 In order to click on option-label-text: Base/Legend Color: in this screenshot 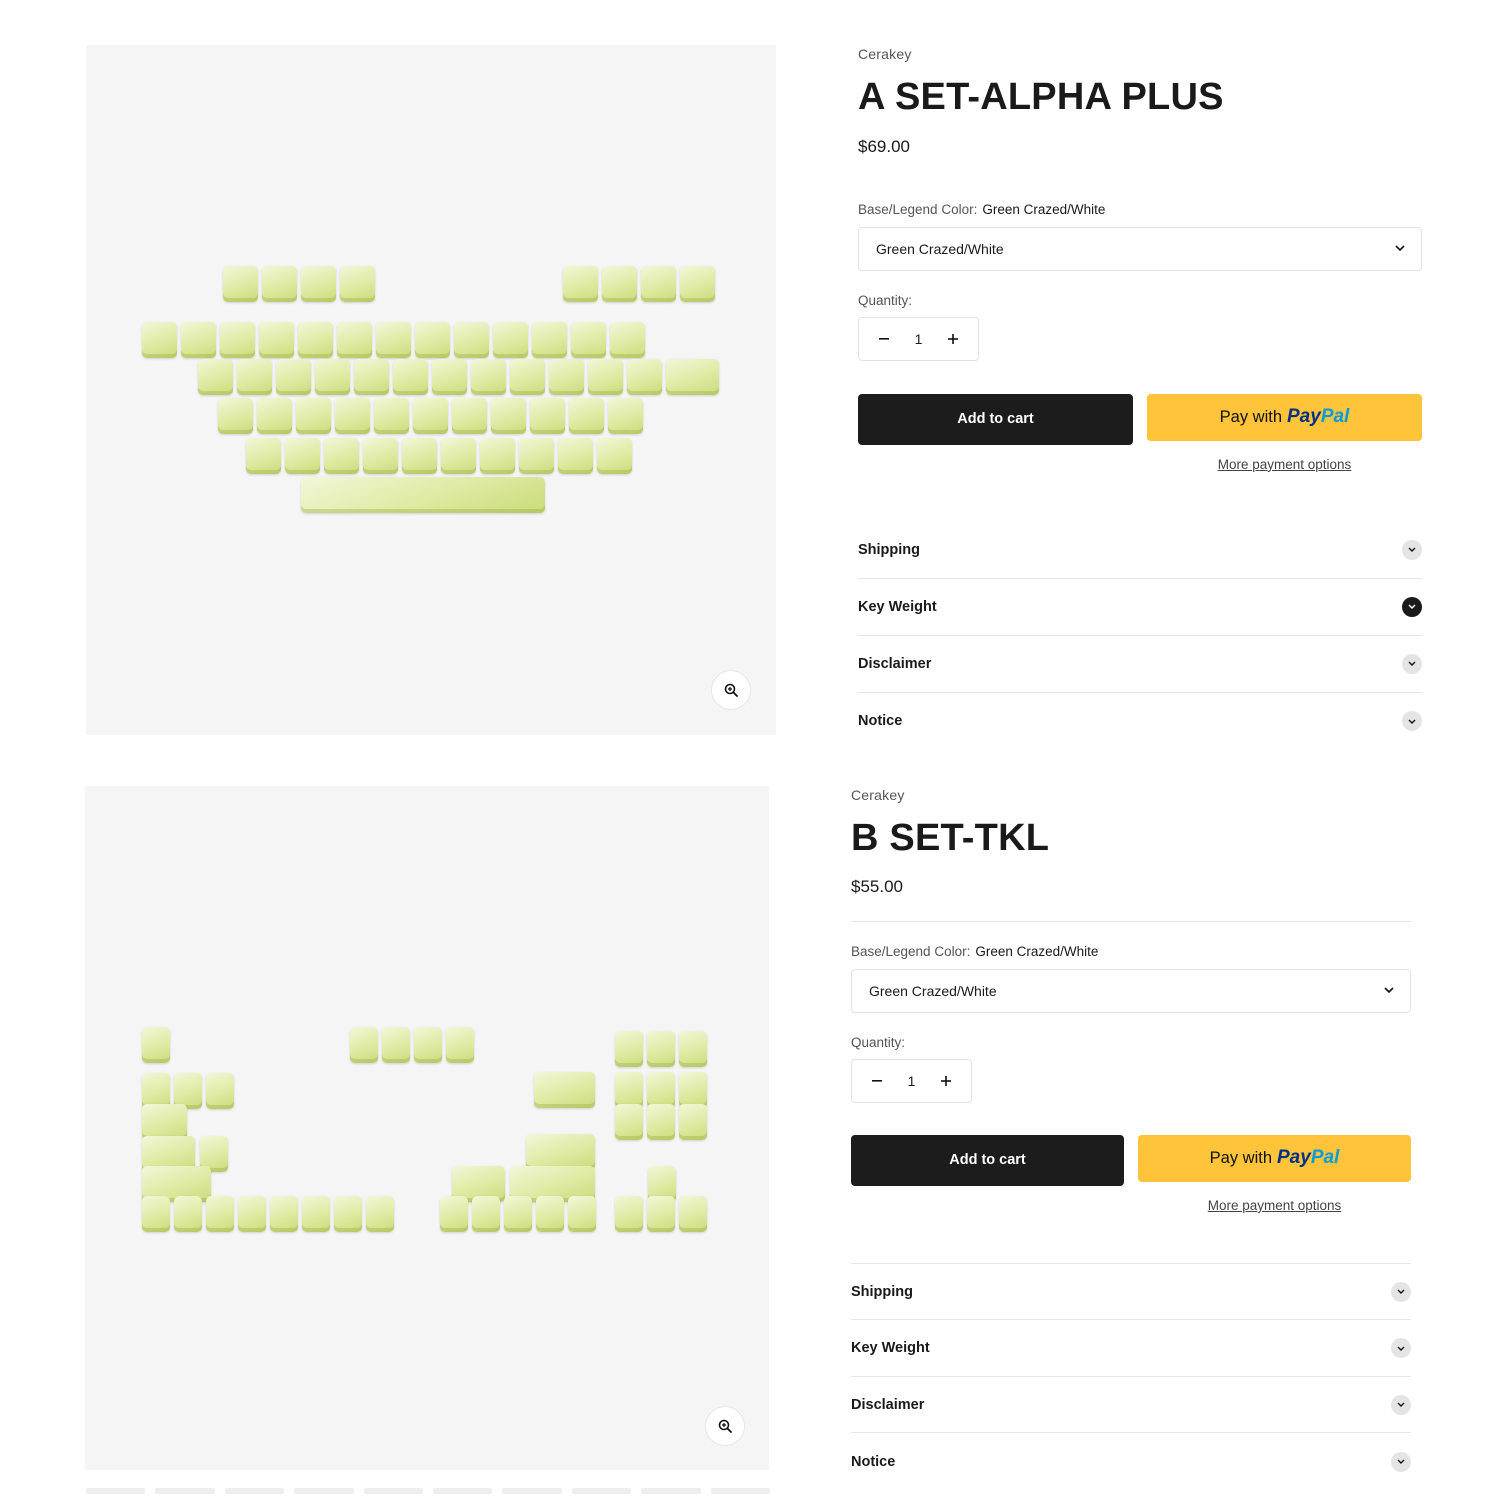, I will do `click(911, 951)`.